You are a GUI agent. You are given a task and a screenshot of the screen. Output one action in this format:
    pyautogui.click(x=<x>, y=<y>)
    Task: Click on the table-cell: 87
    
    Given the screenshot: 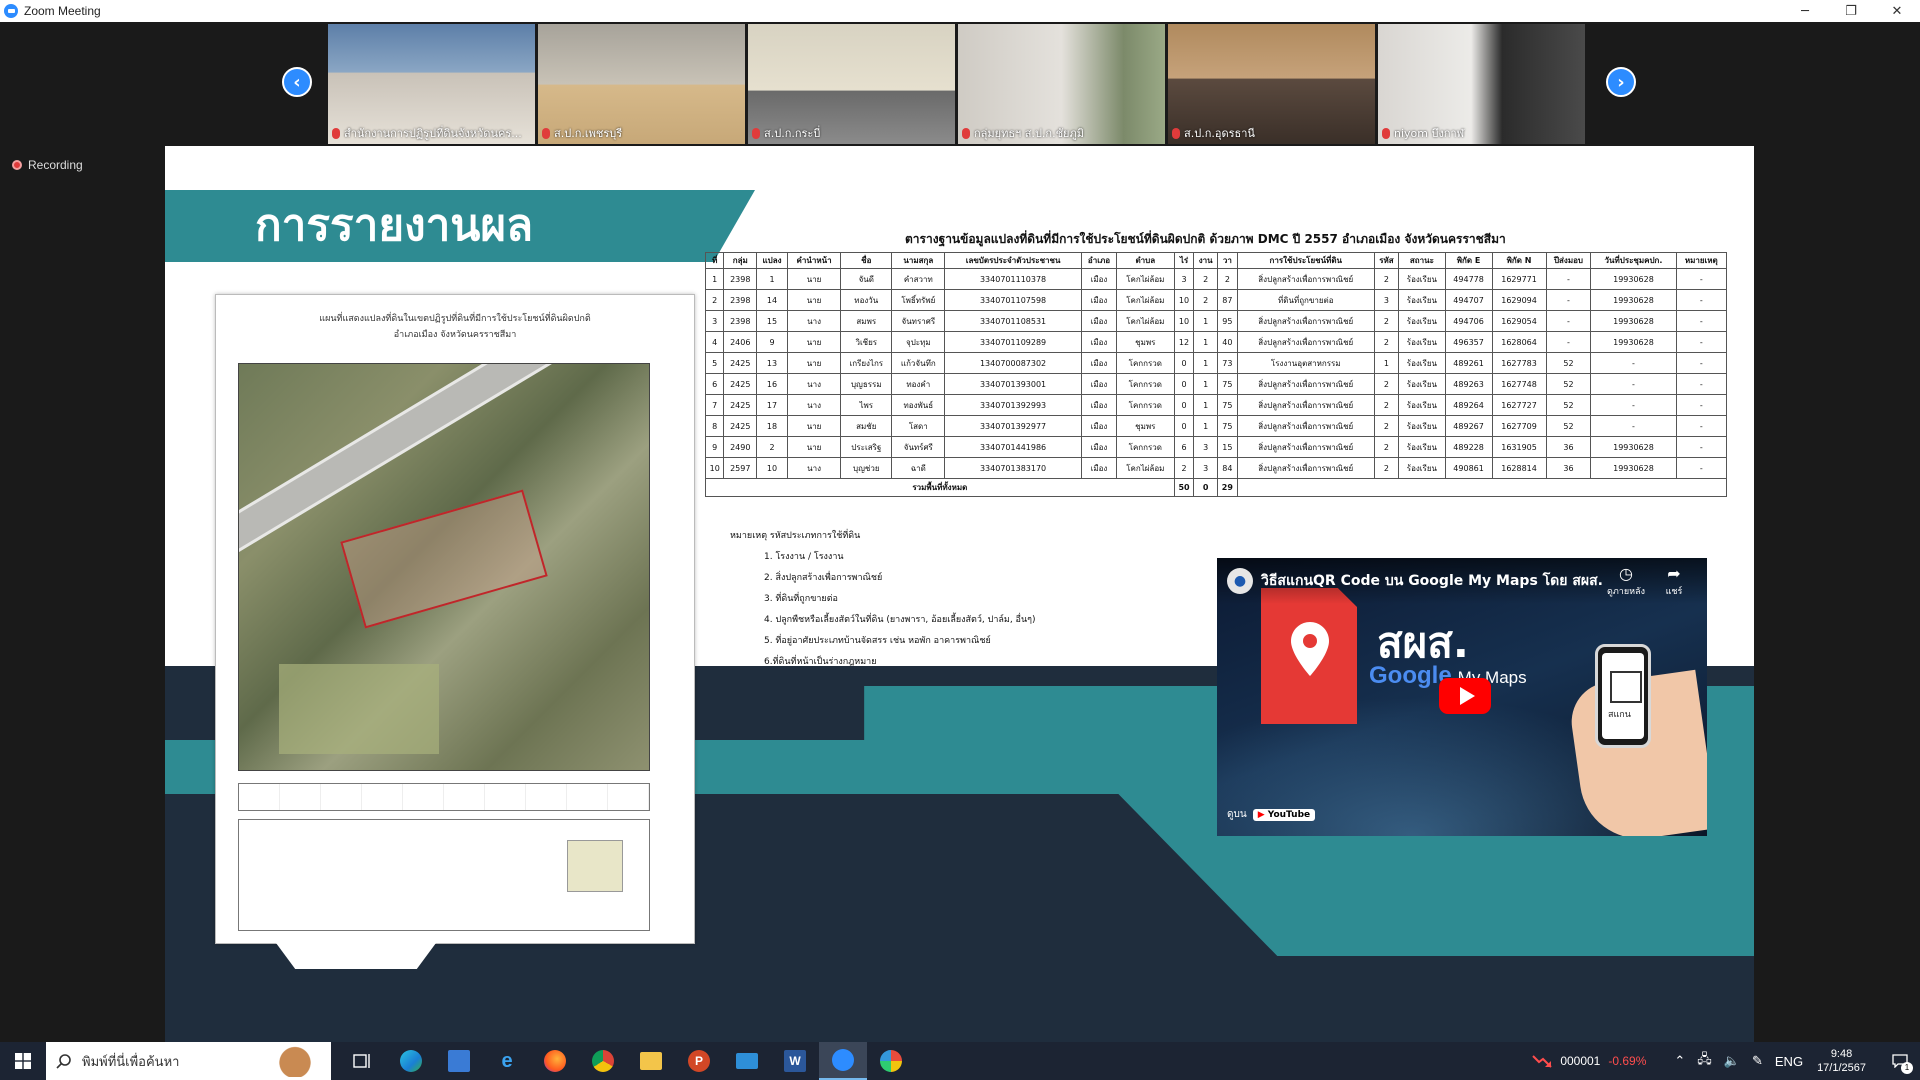 What is the action you would take?
    pyautogui.click(x=1227, y=300)
    